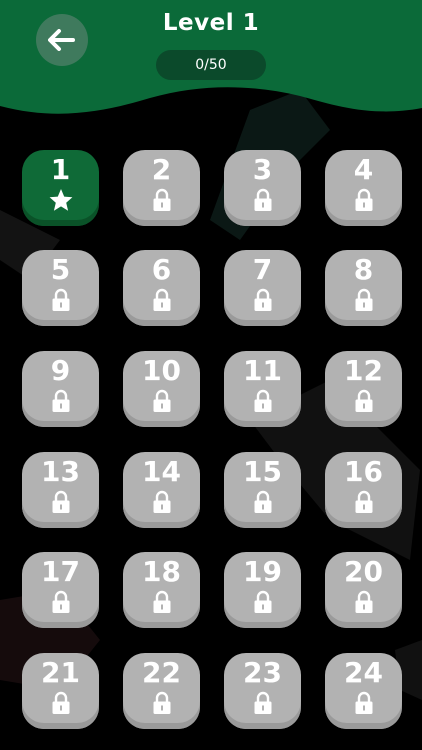 This screenshot has height=750, width=422. Describe the element at coordinates (363, 471) in the screenshot. I see `level-number: 16` at that location.